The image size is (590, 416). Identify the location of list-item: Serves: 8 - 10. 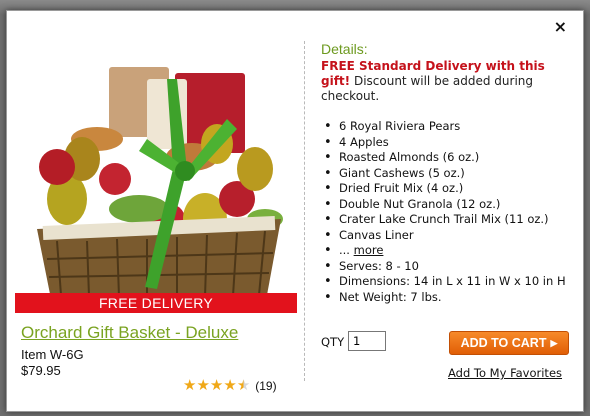
(452, 267).